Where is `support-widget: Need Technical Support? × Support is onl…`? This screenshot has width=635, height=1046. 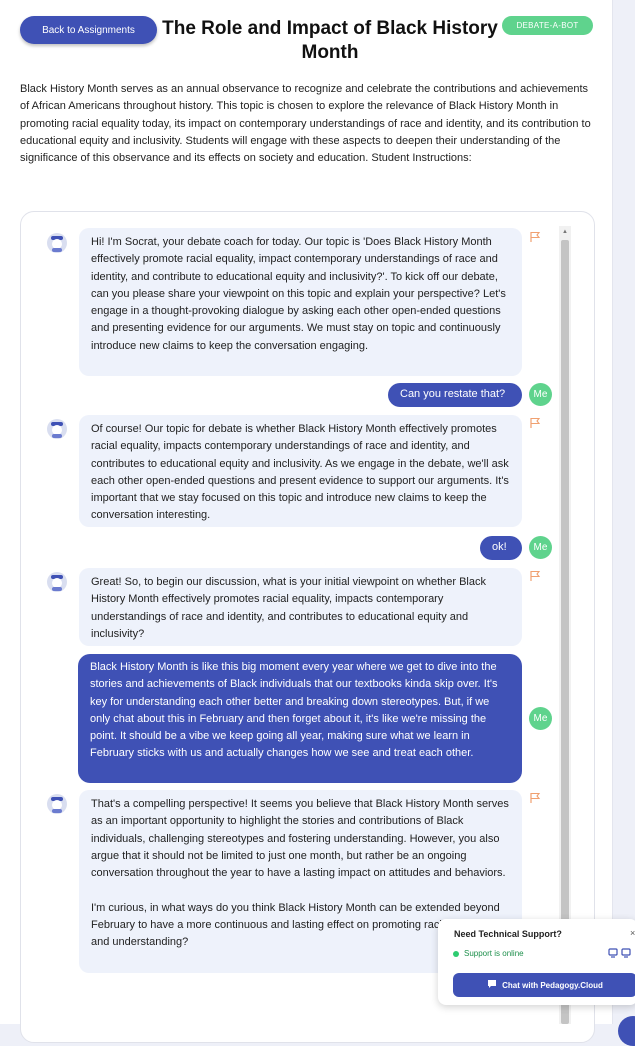
support-widget: Need Technical Support? × Support is onl… is located at coordinates (536, 962).